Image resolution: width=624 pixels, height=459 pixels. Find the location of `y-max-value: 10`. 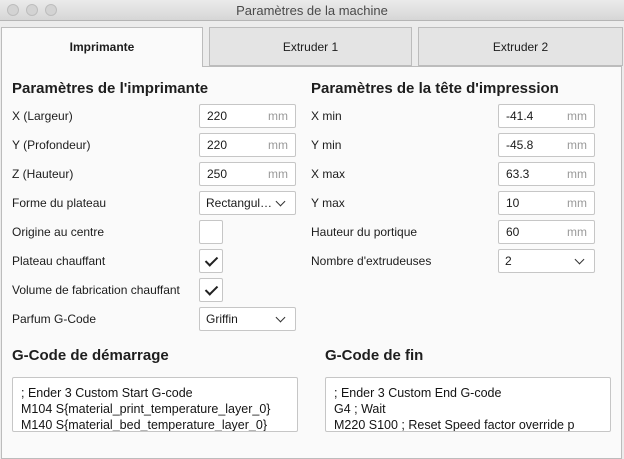

y-max-value: 10 is located at coordinates (513, 203).